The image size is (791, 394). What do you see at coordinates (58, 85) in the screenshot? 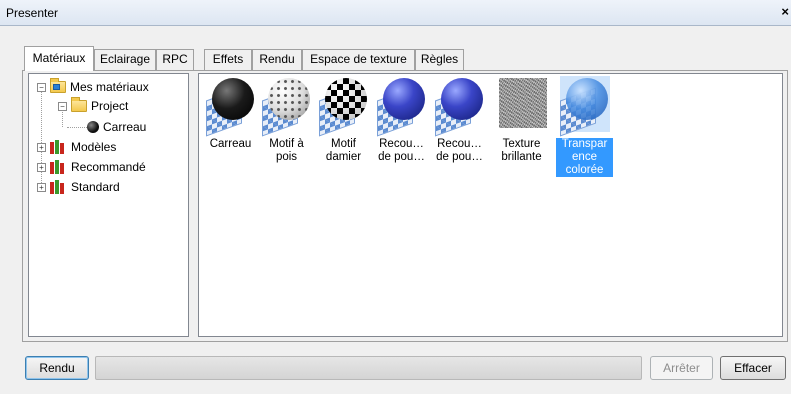
I see `folder-user-icon` at bounding box center [58, 85].